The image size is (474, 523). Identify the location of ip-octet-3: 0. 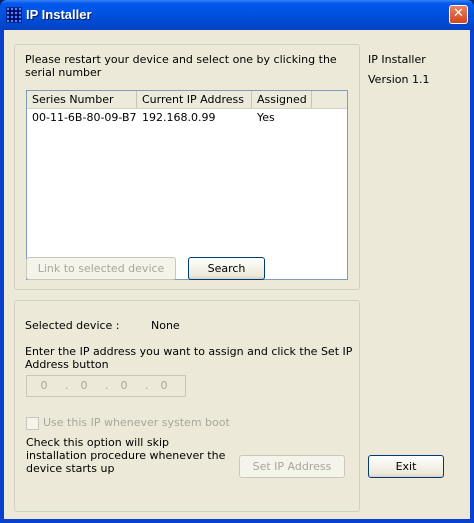
(124, 385).